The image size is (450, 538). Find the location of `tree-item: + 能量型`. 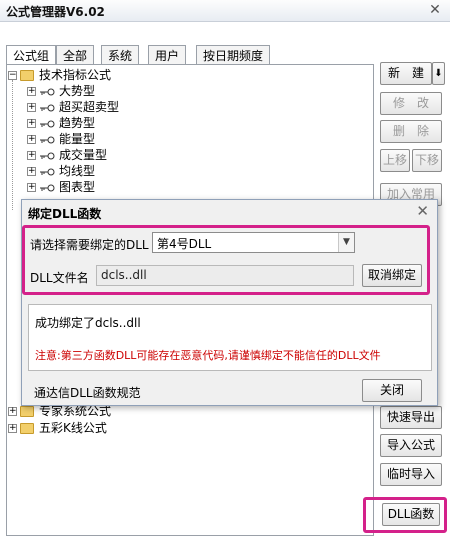

tree-item: + 能量型 is located at coordinates (61, 139).